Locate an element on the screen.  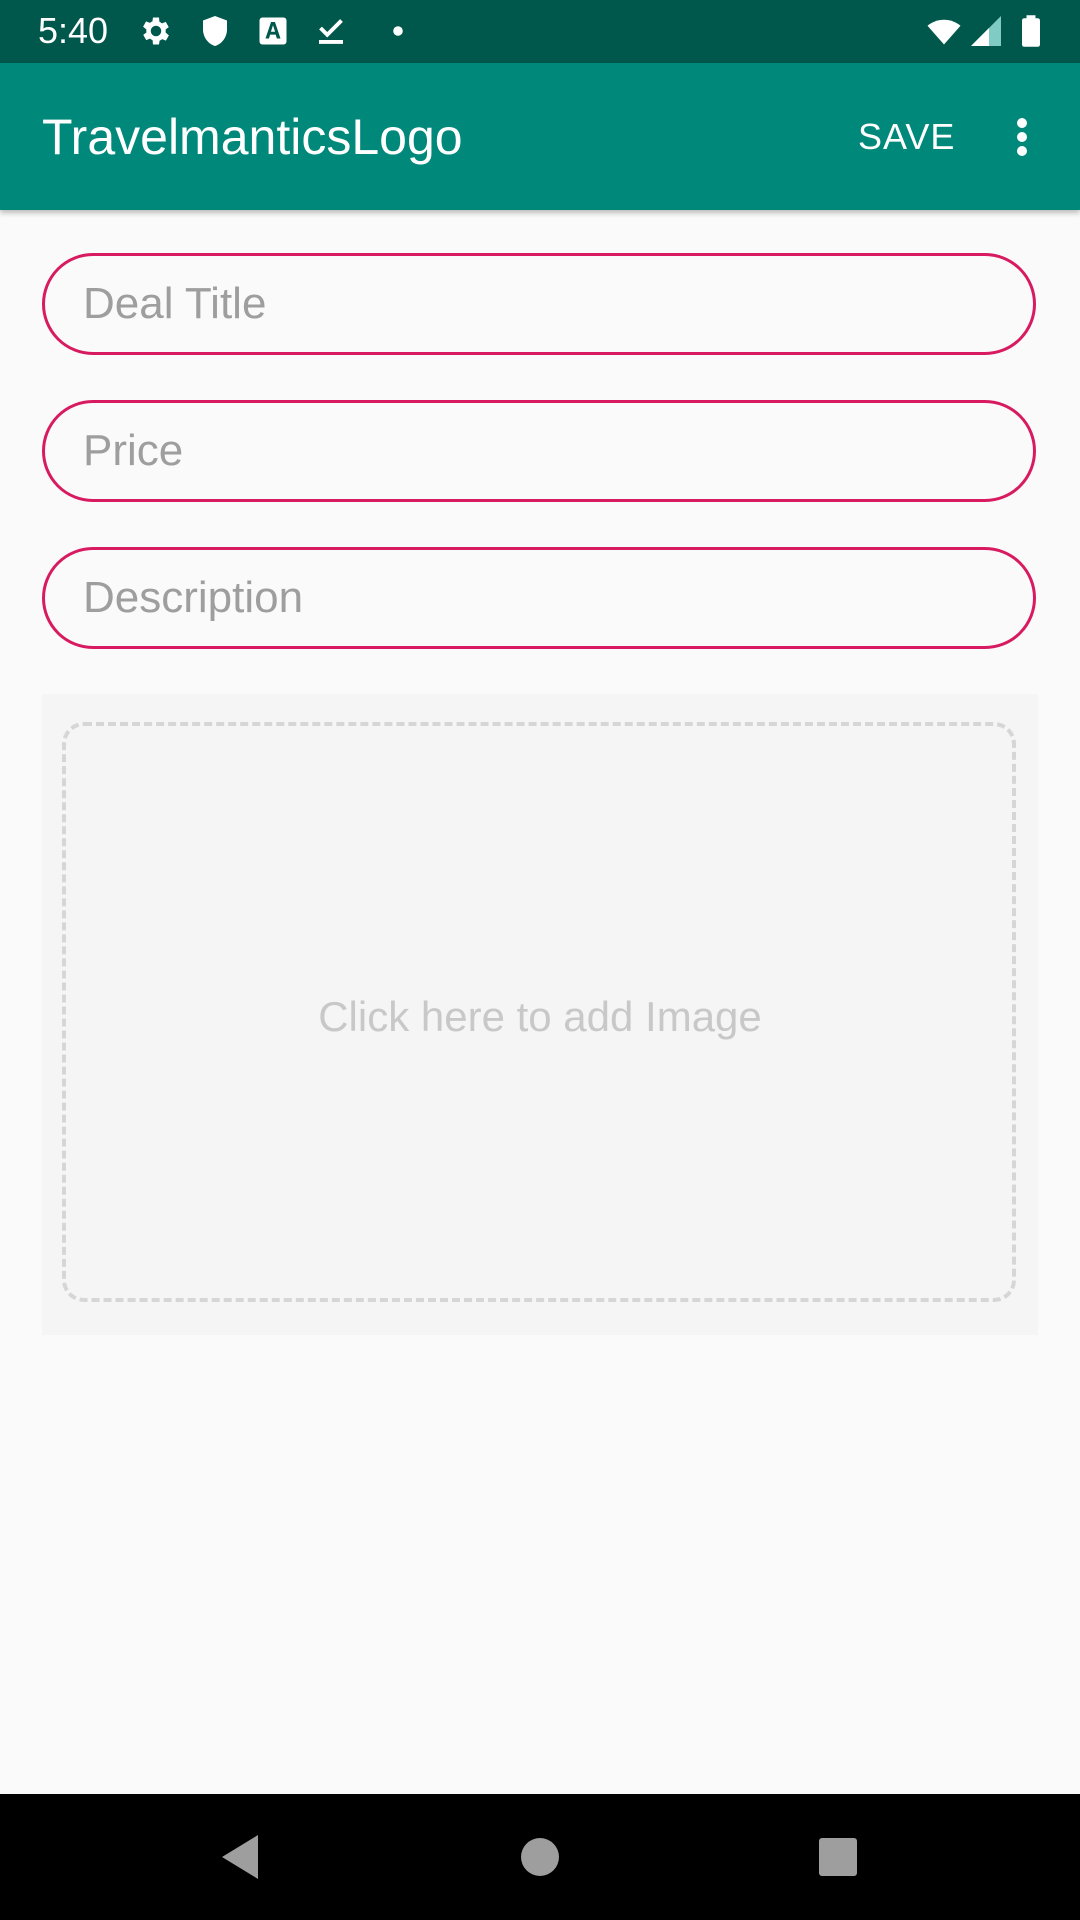
deal-title-field: Deal Title is located at coordinates (539, 304).